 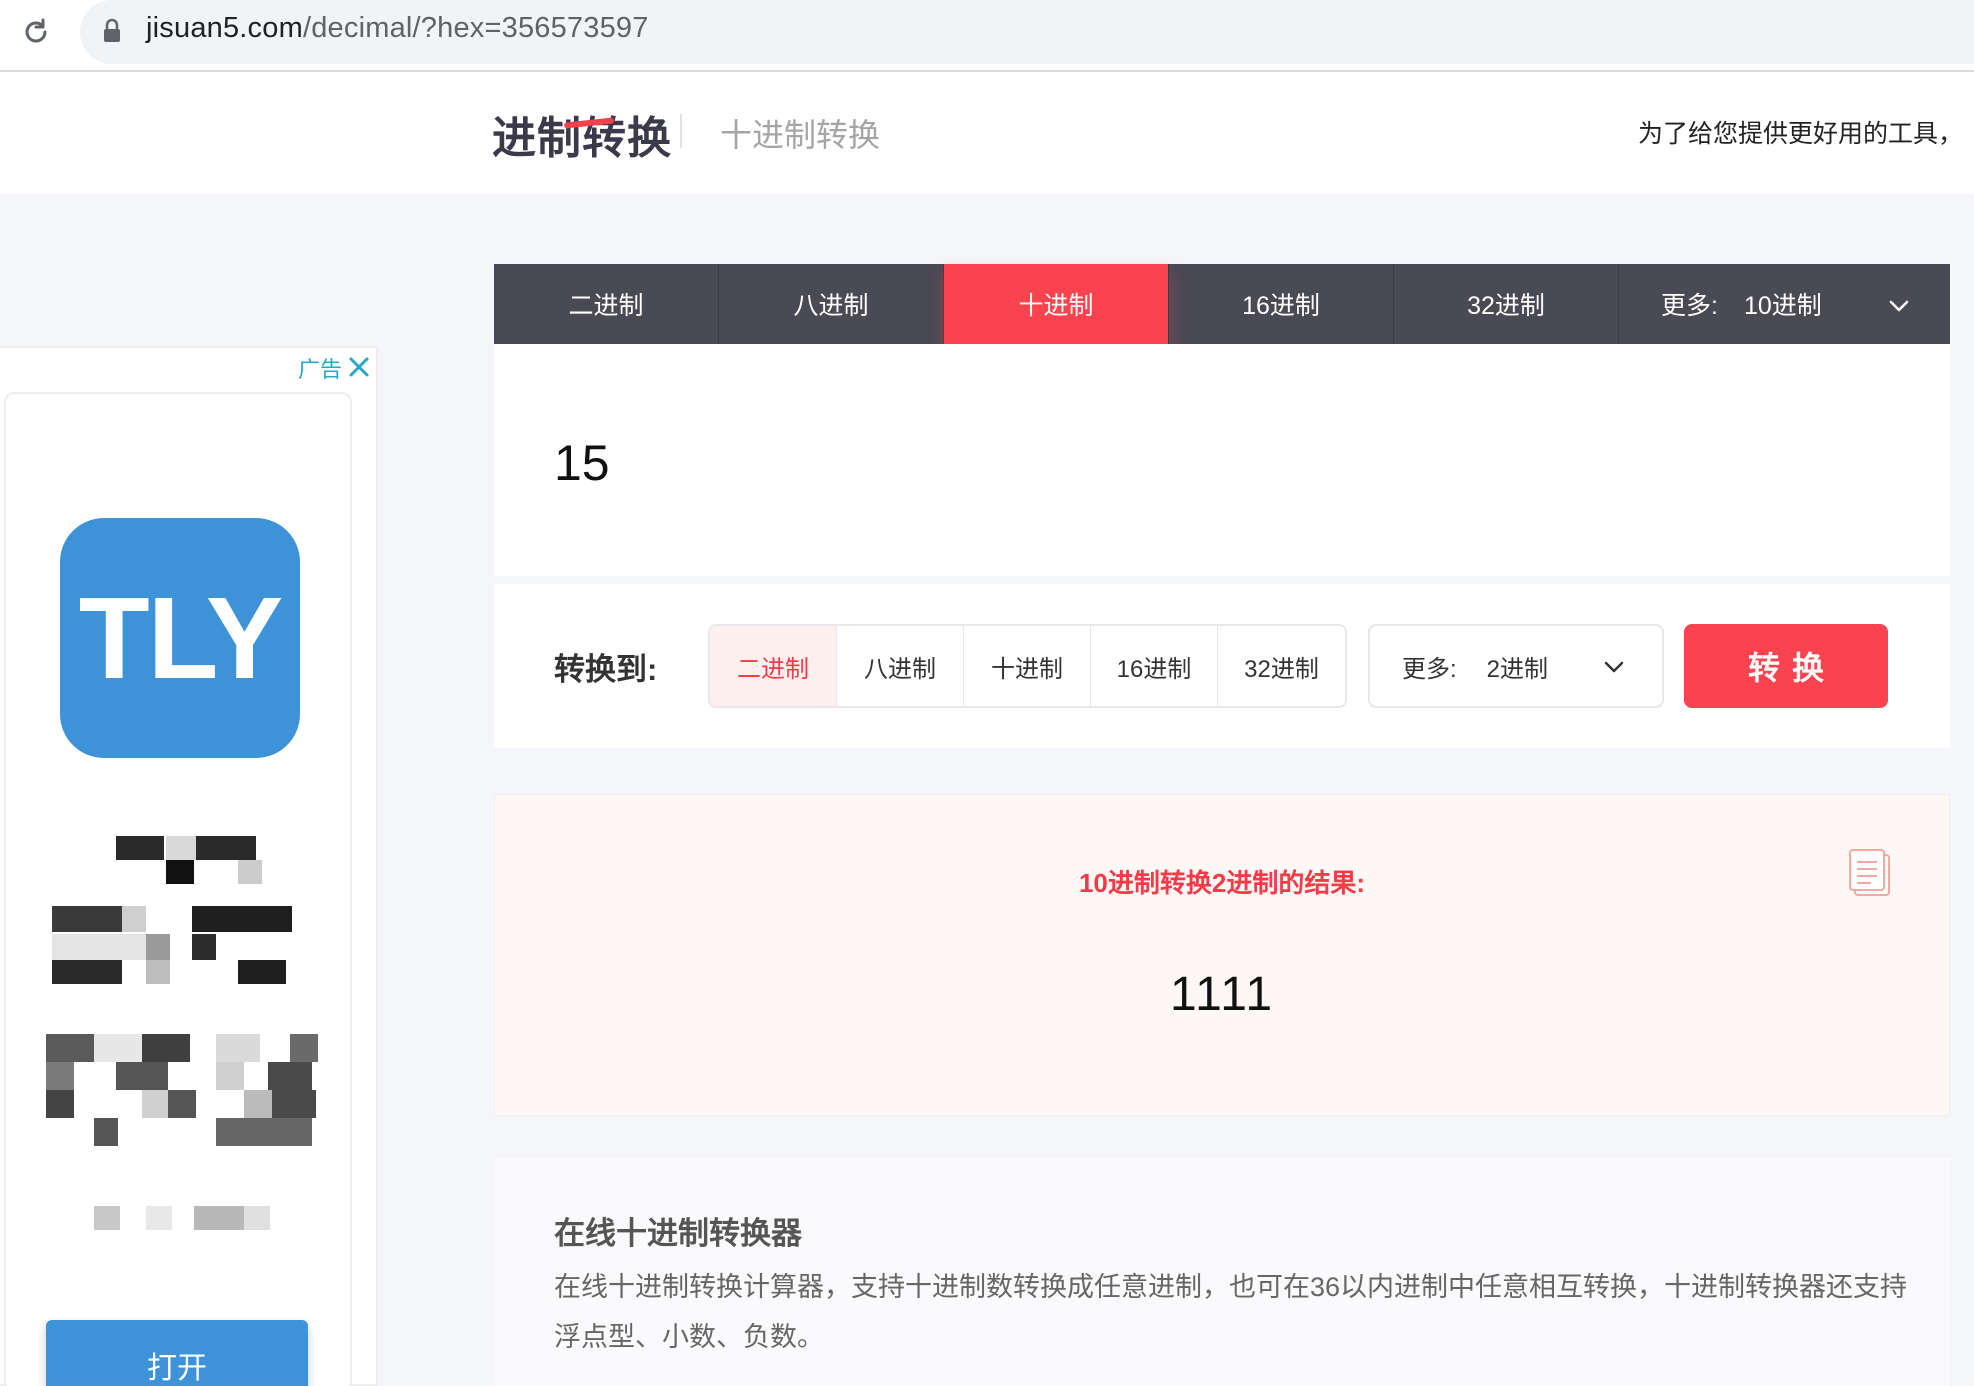 I want to click on tab-octal: 八进制, so click(x=831, y=304).